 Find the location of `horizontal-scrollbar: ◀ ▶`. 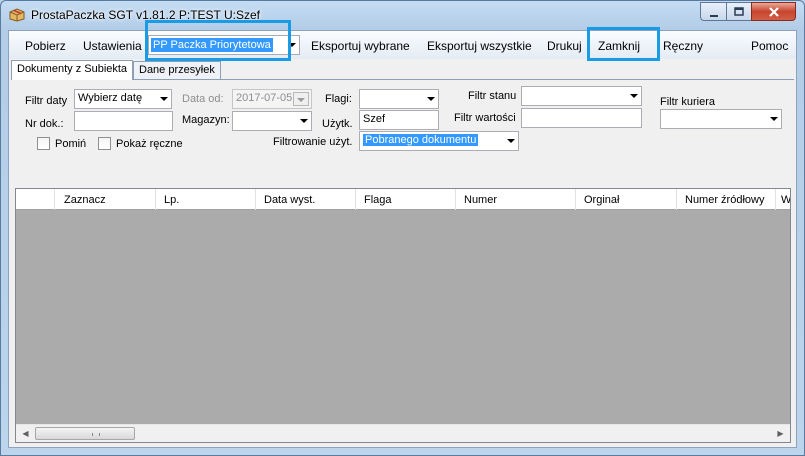

horizontal-scrollbar: ◀ ▶ is located at coordinates (403, 433).